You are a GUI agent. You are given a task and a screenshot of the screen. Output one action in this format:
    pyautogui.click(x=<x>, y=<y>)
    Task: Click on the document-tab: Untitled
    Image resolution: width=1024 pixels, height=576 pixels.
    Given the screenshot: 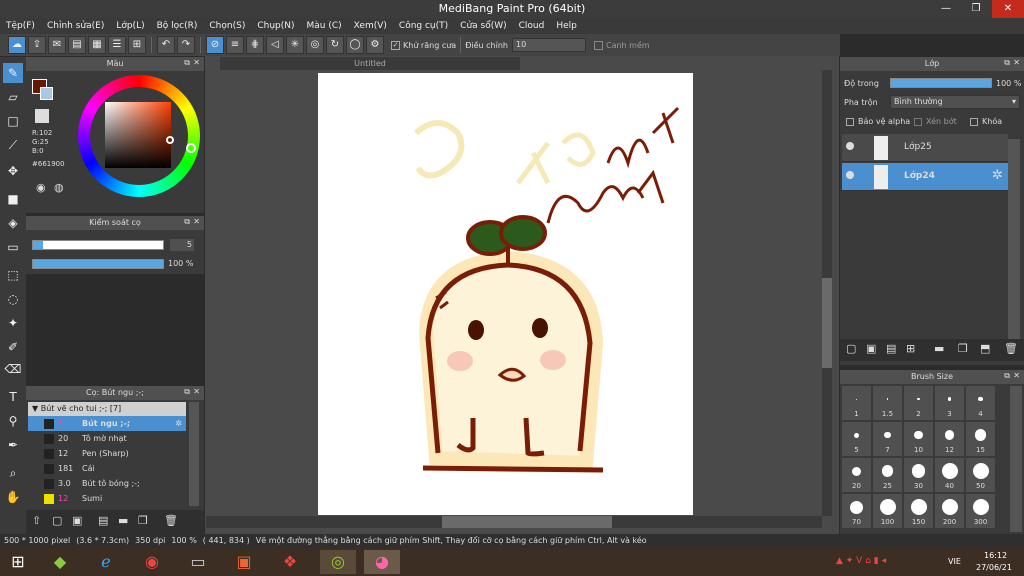 What is the action you would take?
    pyautogui.click(x=370, y=63)
    